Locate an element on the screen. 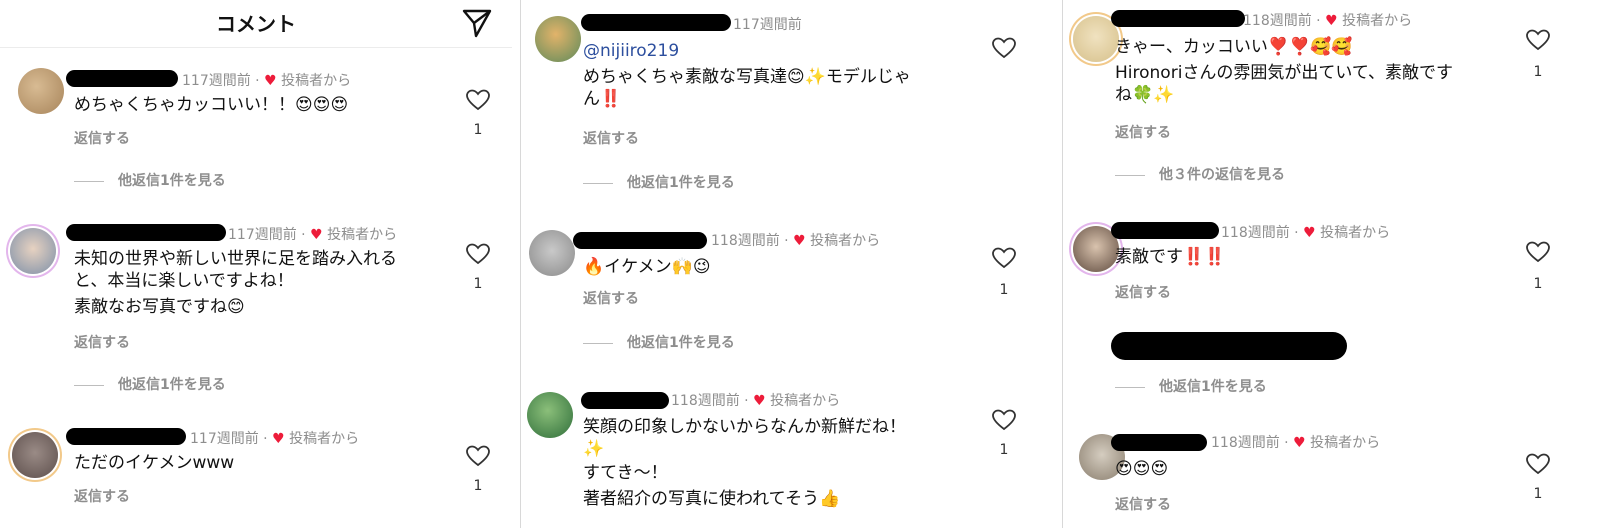 This screenshot has width=1600, height=528. comment-text: ただのイケメンwww is located at coordinates (264, 463).